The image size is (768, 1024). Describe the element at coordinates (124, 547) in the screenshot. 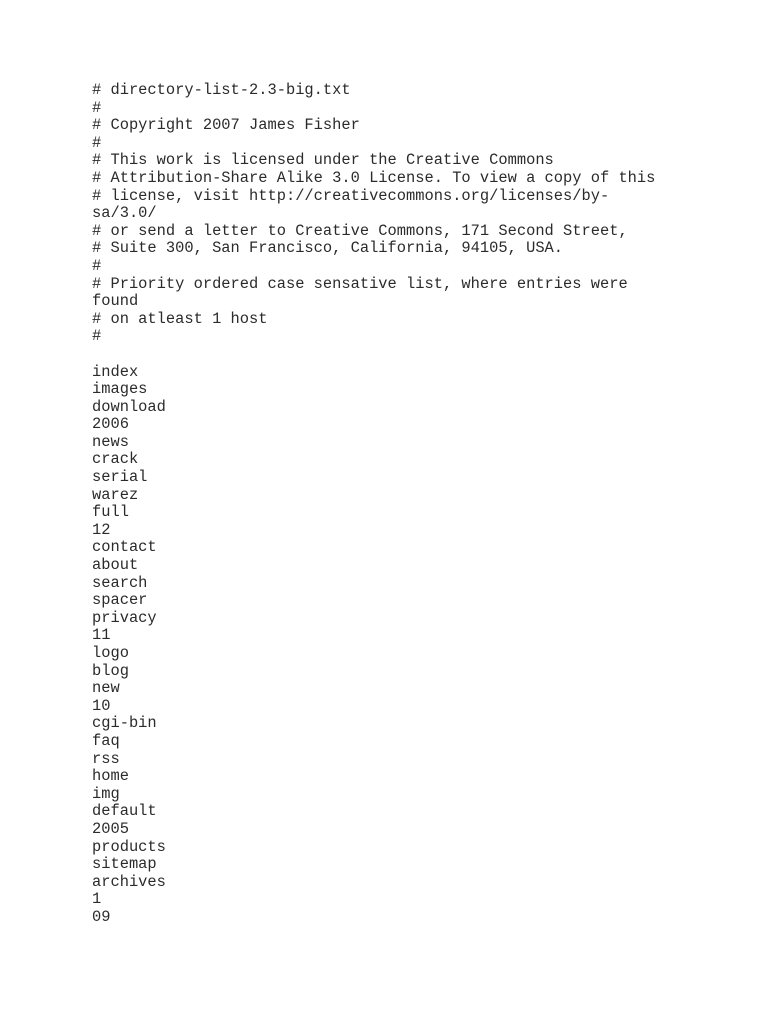

I see `wordlist-entry: contact` at that location.